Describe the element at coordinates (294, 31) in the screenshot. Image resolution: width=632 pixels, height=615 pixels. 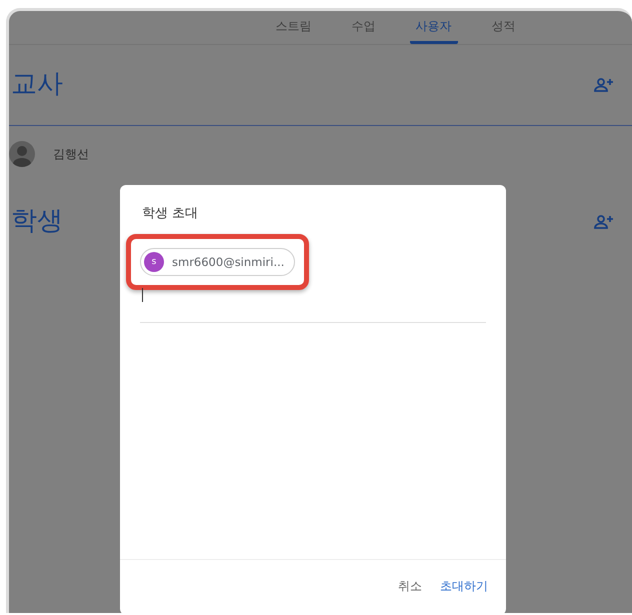
I see `tab: 스트림` at that location.